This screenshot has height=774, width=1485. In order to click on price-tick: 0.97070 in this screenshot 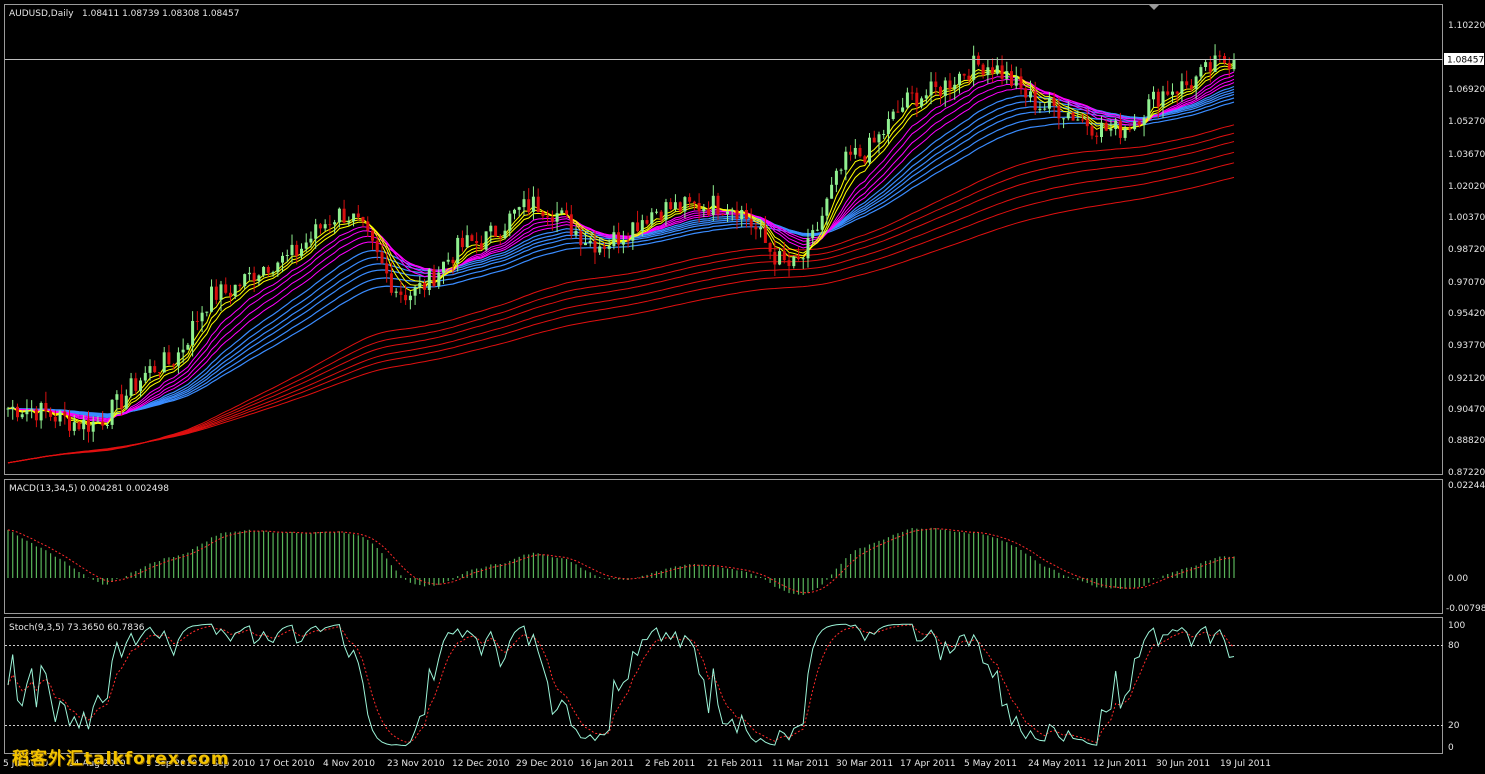, I will do `click(1466, 283)`.